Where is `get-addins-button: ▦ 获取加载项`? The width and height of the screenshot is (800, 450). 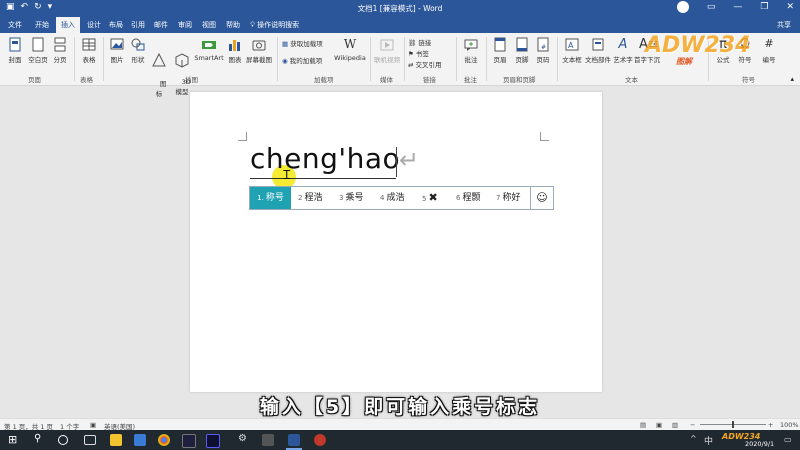 get-addins-button: ▦ 获取加载项 is located at coordinates (307, 43).